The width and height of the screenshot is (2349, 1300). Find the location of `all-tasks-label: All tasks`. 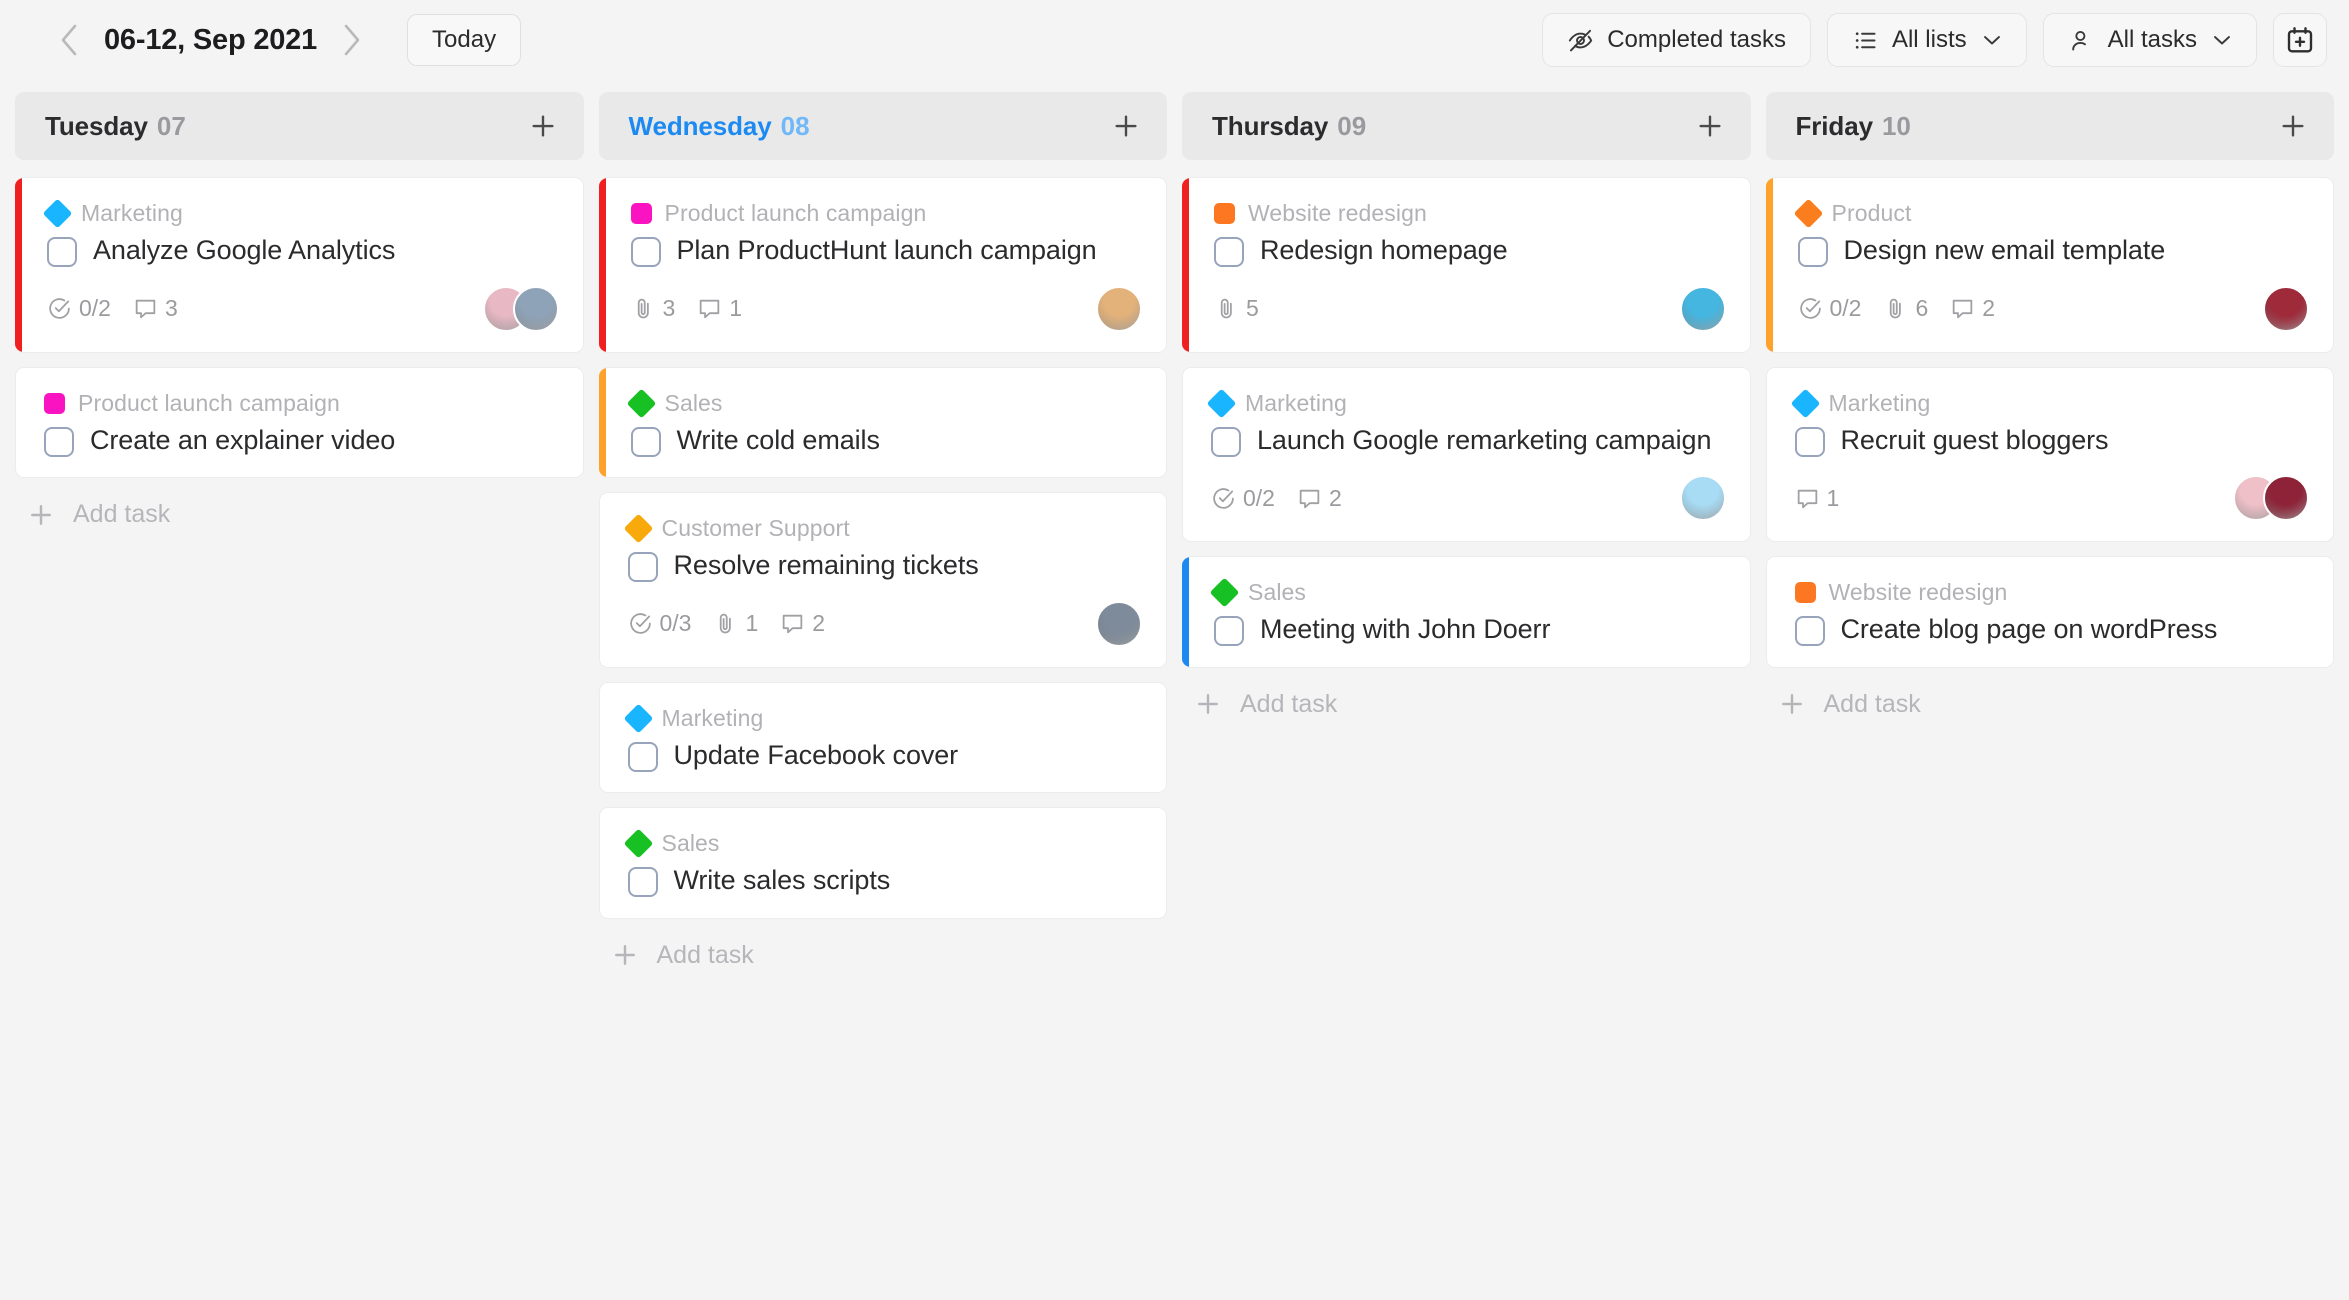

all-tasks-label: All tasks is located at coordinates (2152, 39).